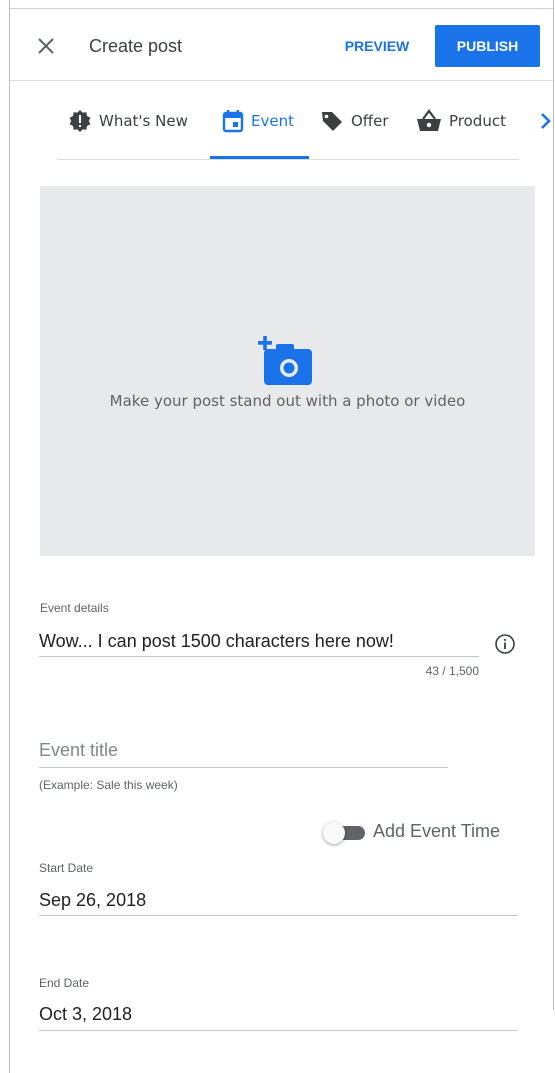 The image size is (555, 1073). Describe the element at coordinates (108, 785) in the screenshot. I see `event-title-hint: (Example: Sale this week)` at that location.